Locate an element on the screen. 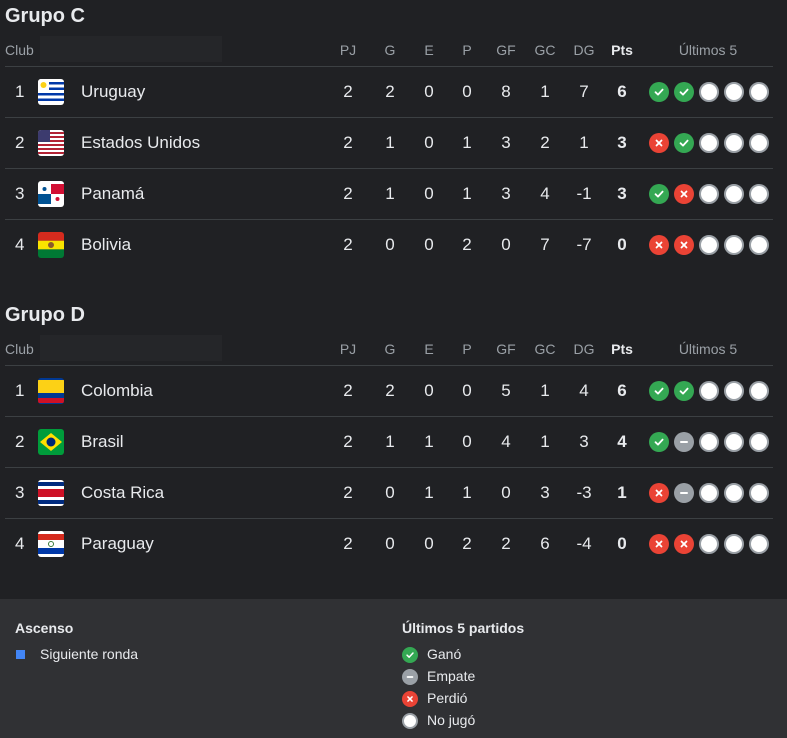 The width and height of the screenshot is (787, 738). cell-g: 2 is located at coordinates (390, 91).